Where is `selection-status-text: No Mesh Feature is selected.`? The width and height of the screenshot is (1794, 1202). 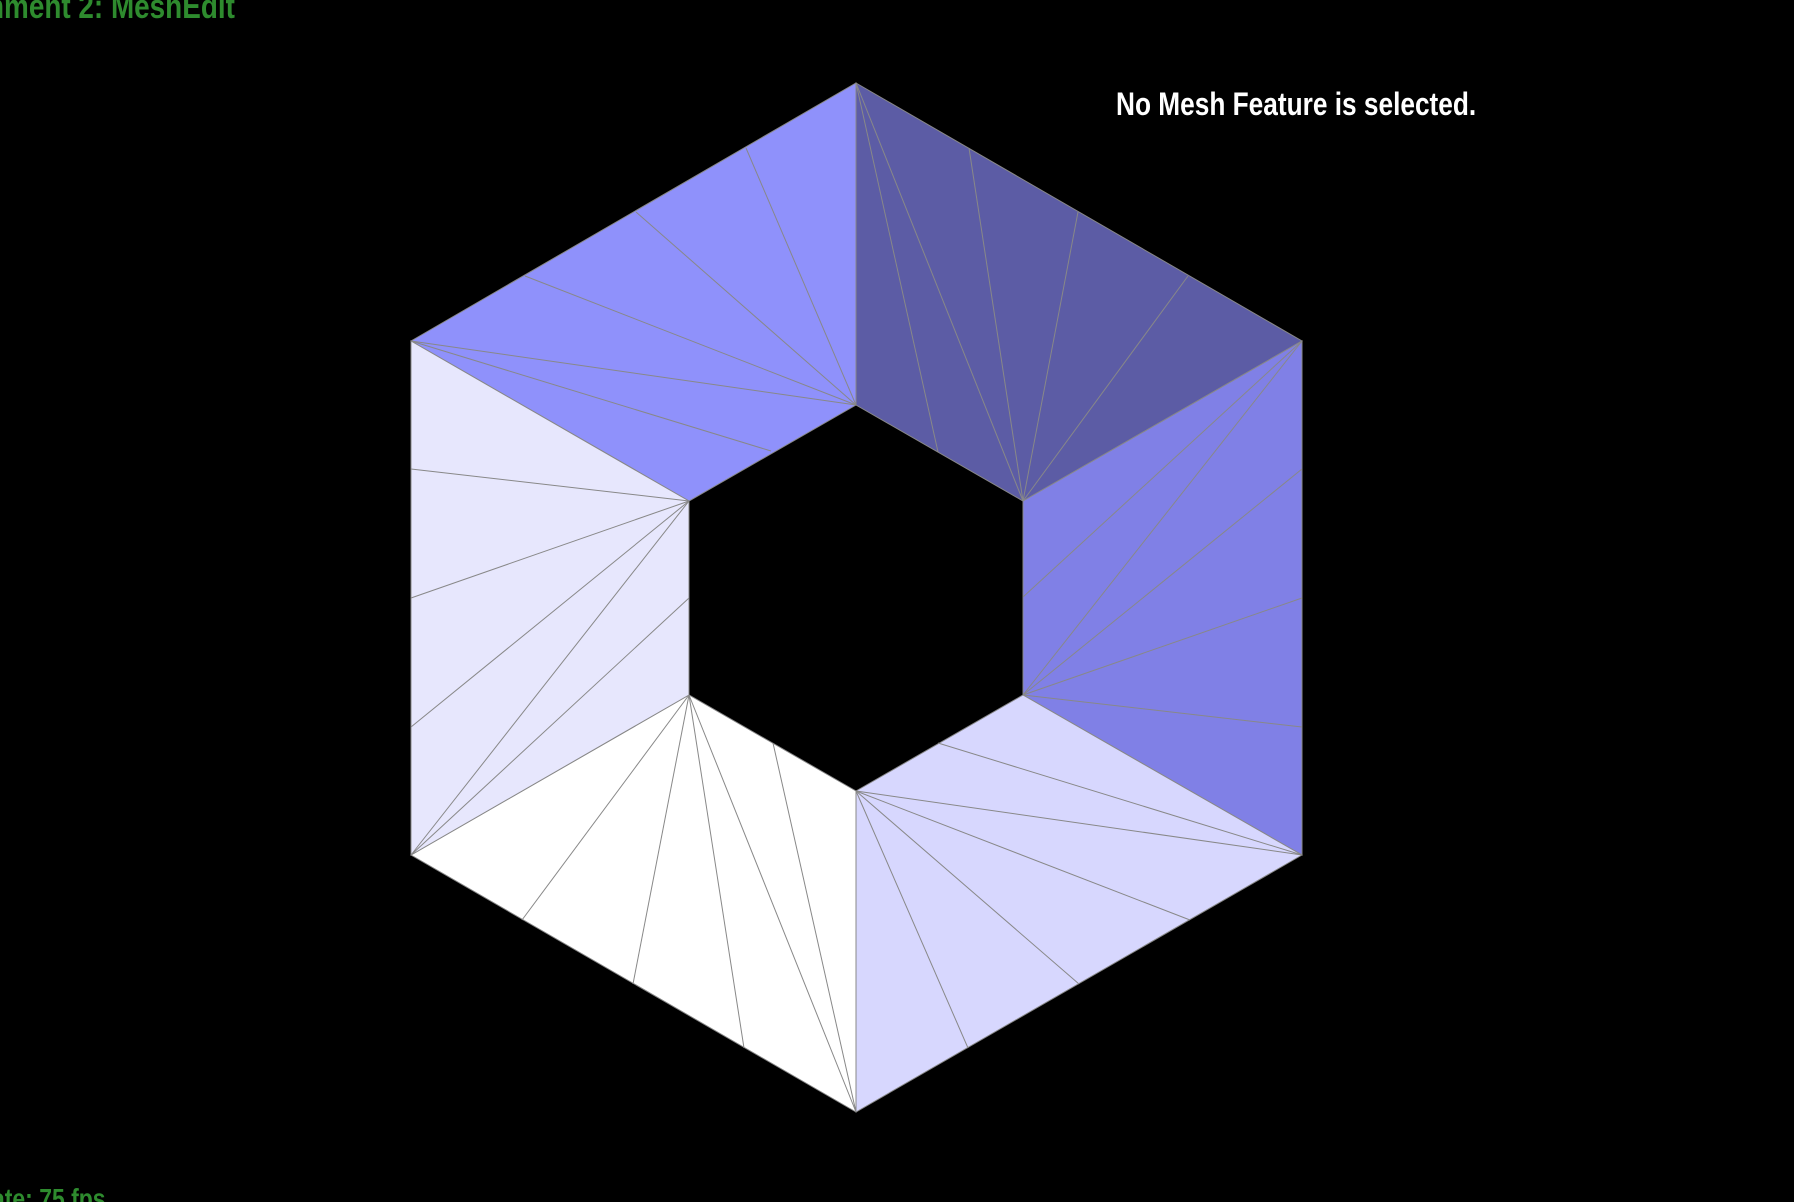
selection-status-text: No Mesh Feature is selected. is located at coordinates (1296, 104).